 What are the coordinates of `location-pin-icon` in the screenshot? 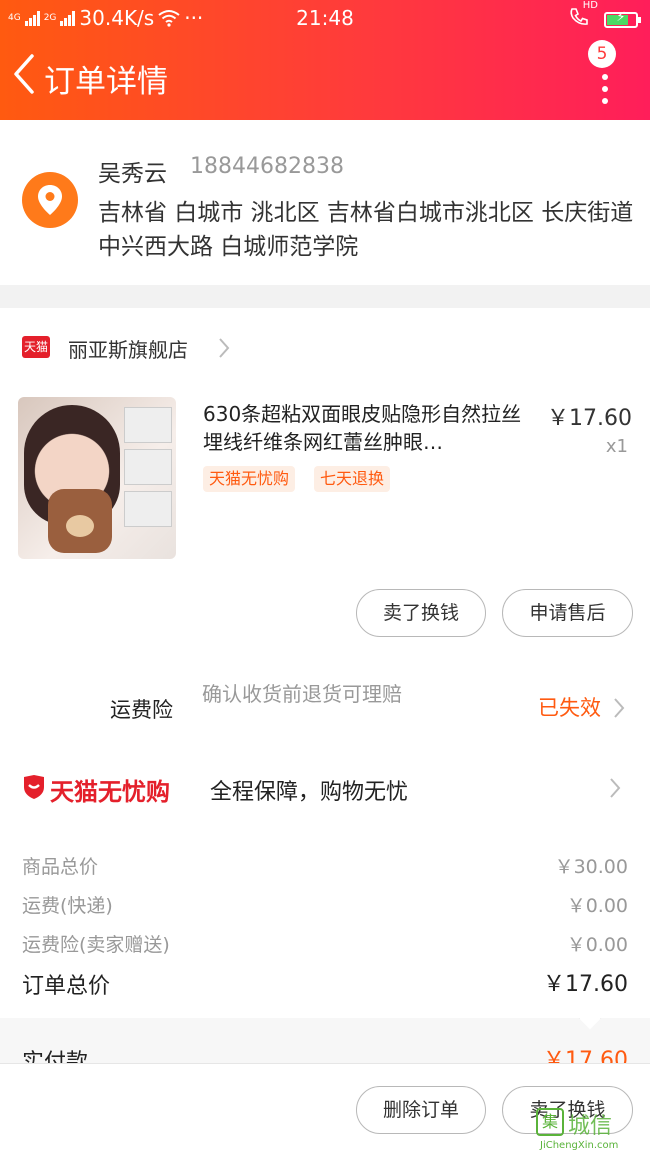 It's located at (50, 200).